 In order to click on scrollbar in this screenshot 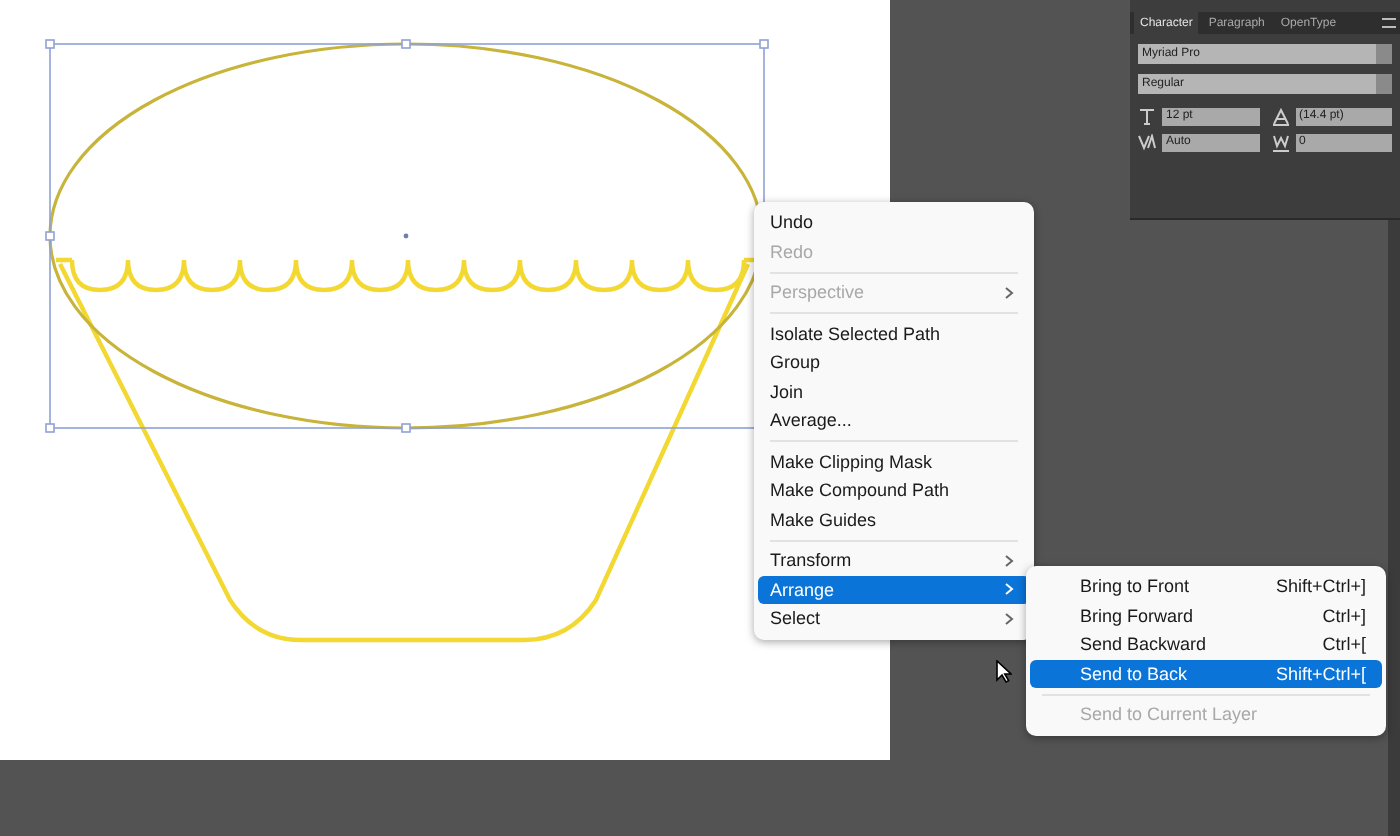, I will do `click(1394, 528)`.